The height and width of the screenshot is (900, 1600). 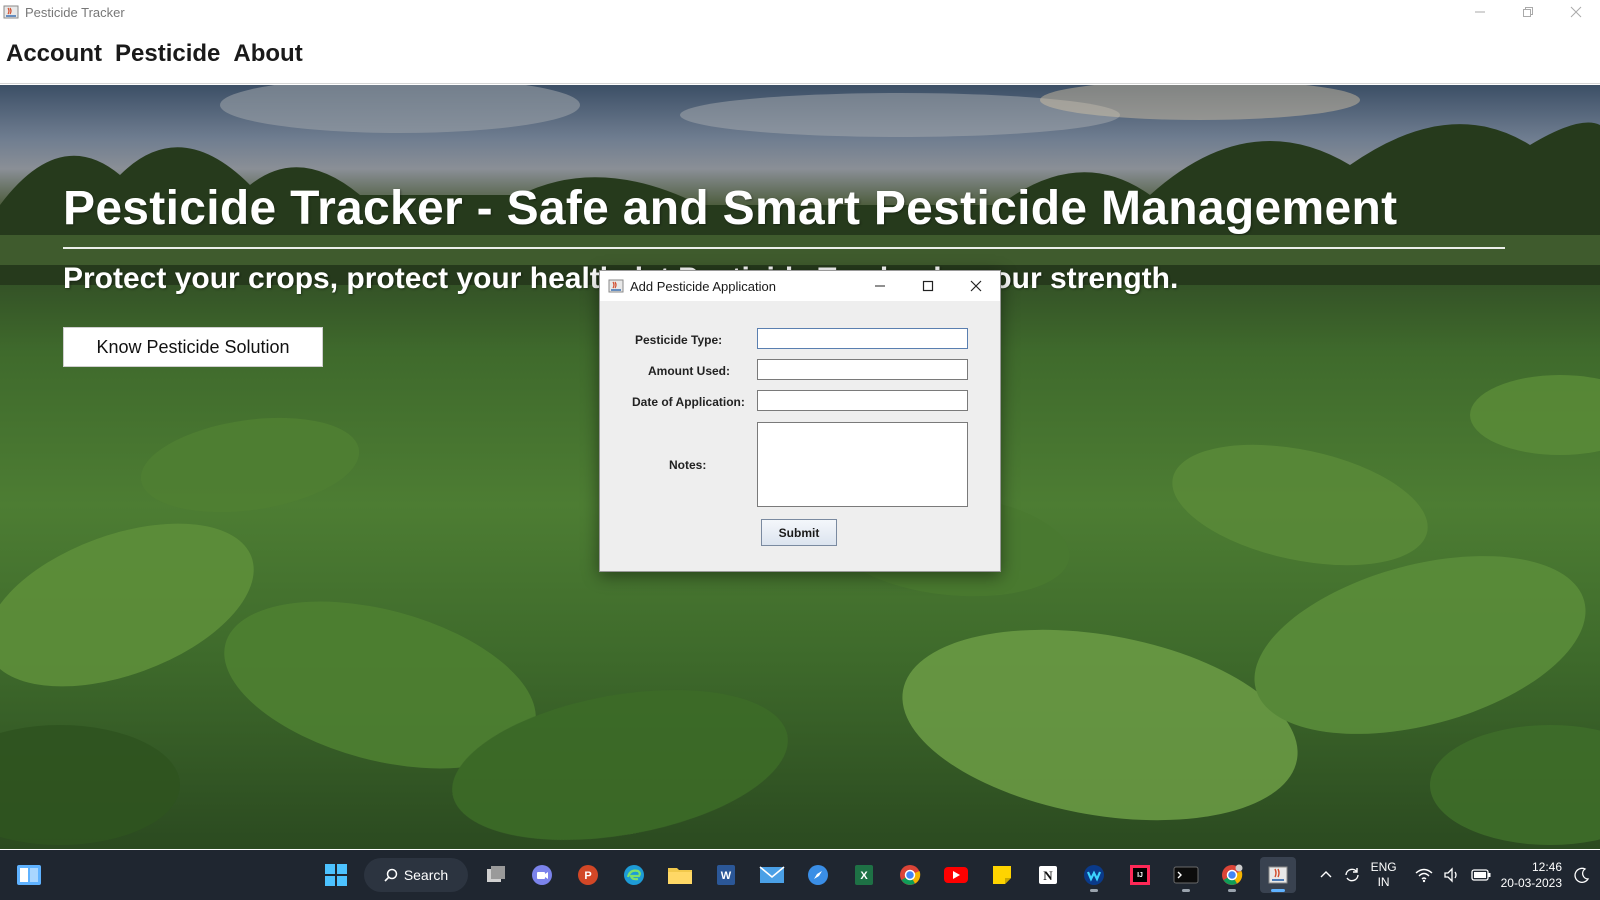 I want to click on teams-chat-icon, so click(x=542, y=875).